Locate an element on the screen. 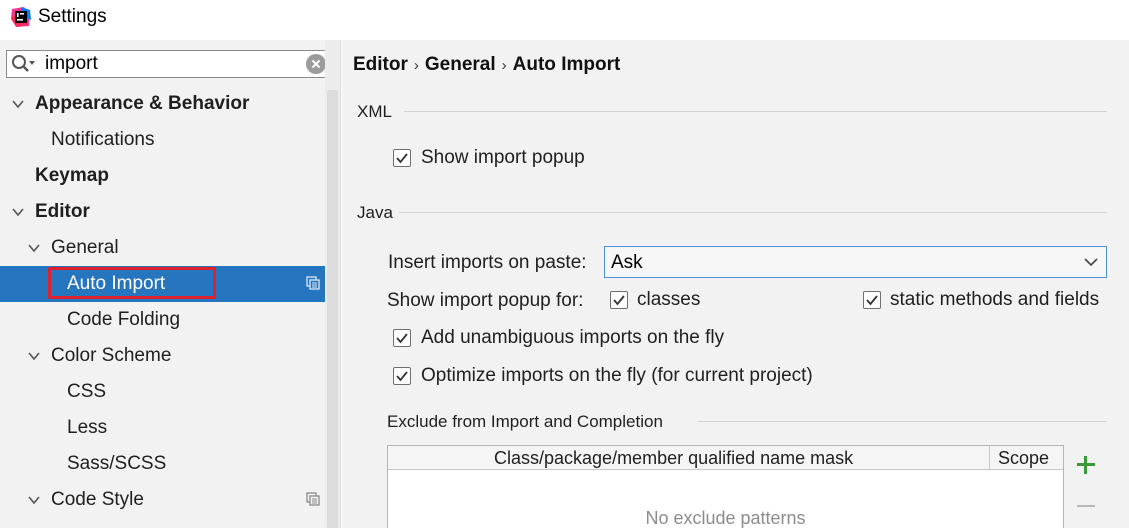 The width and height of the screenshot is (1129, 528). sidebar-item-less: Less is located at coordinates (163, 428).